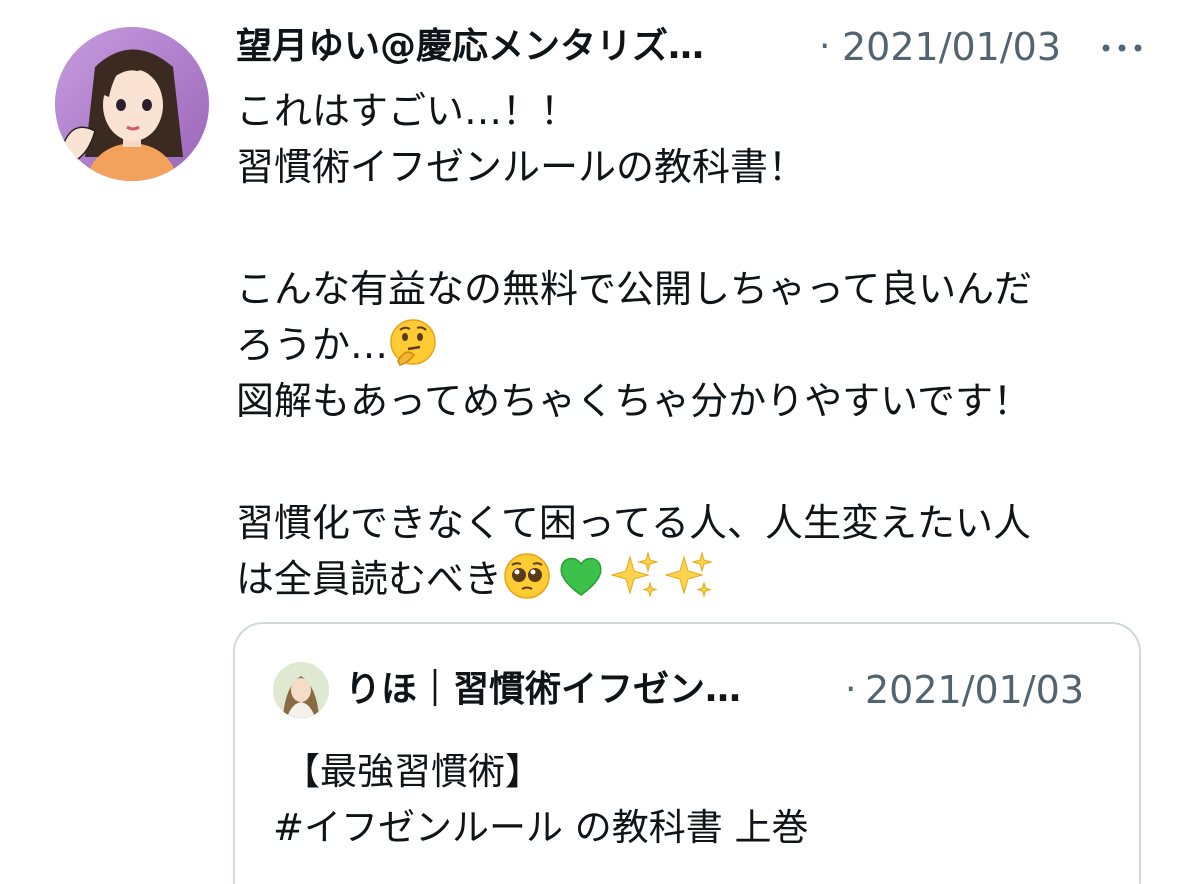  I want to click on pleading-face-emoji, so click(527, 576).